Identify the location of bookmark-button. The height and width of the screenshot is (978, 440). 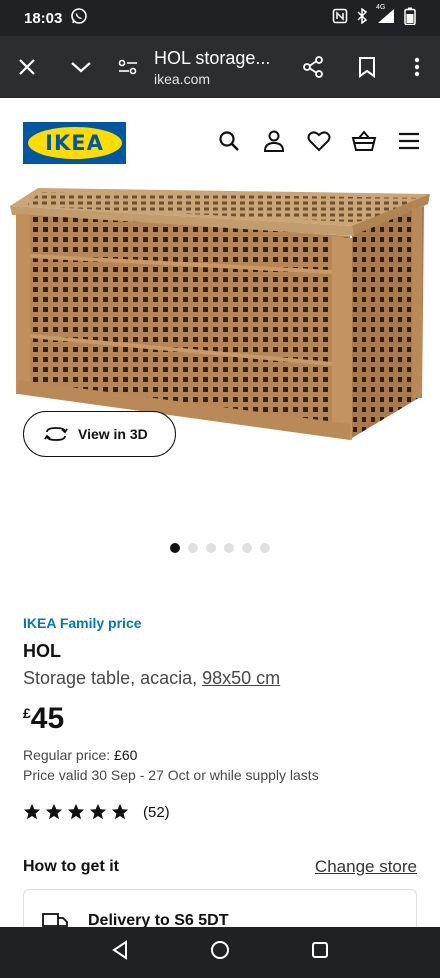
(367, 67).